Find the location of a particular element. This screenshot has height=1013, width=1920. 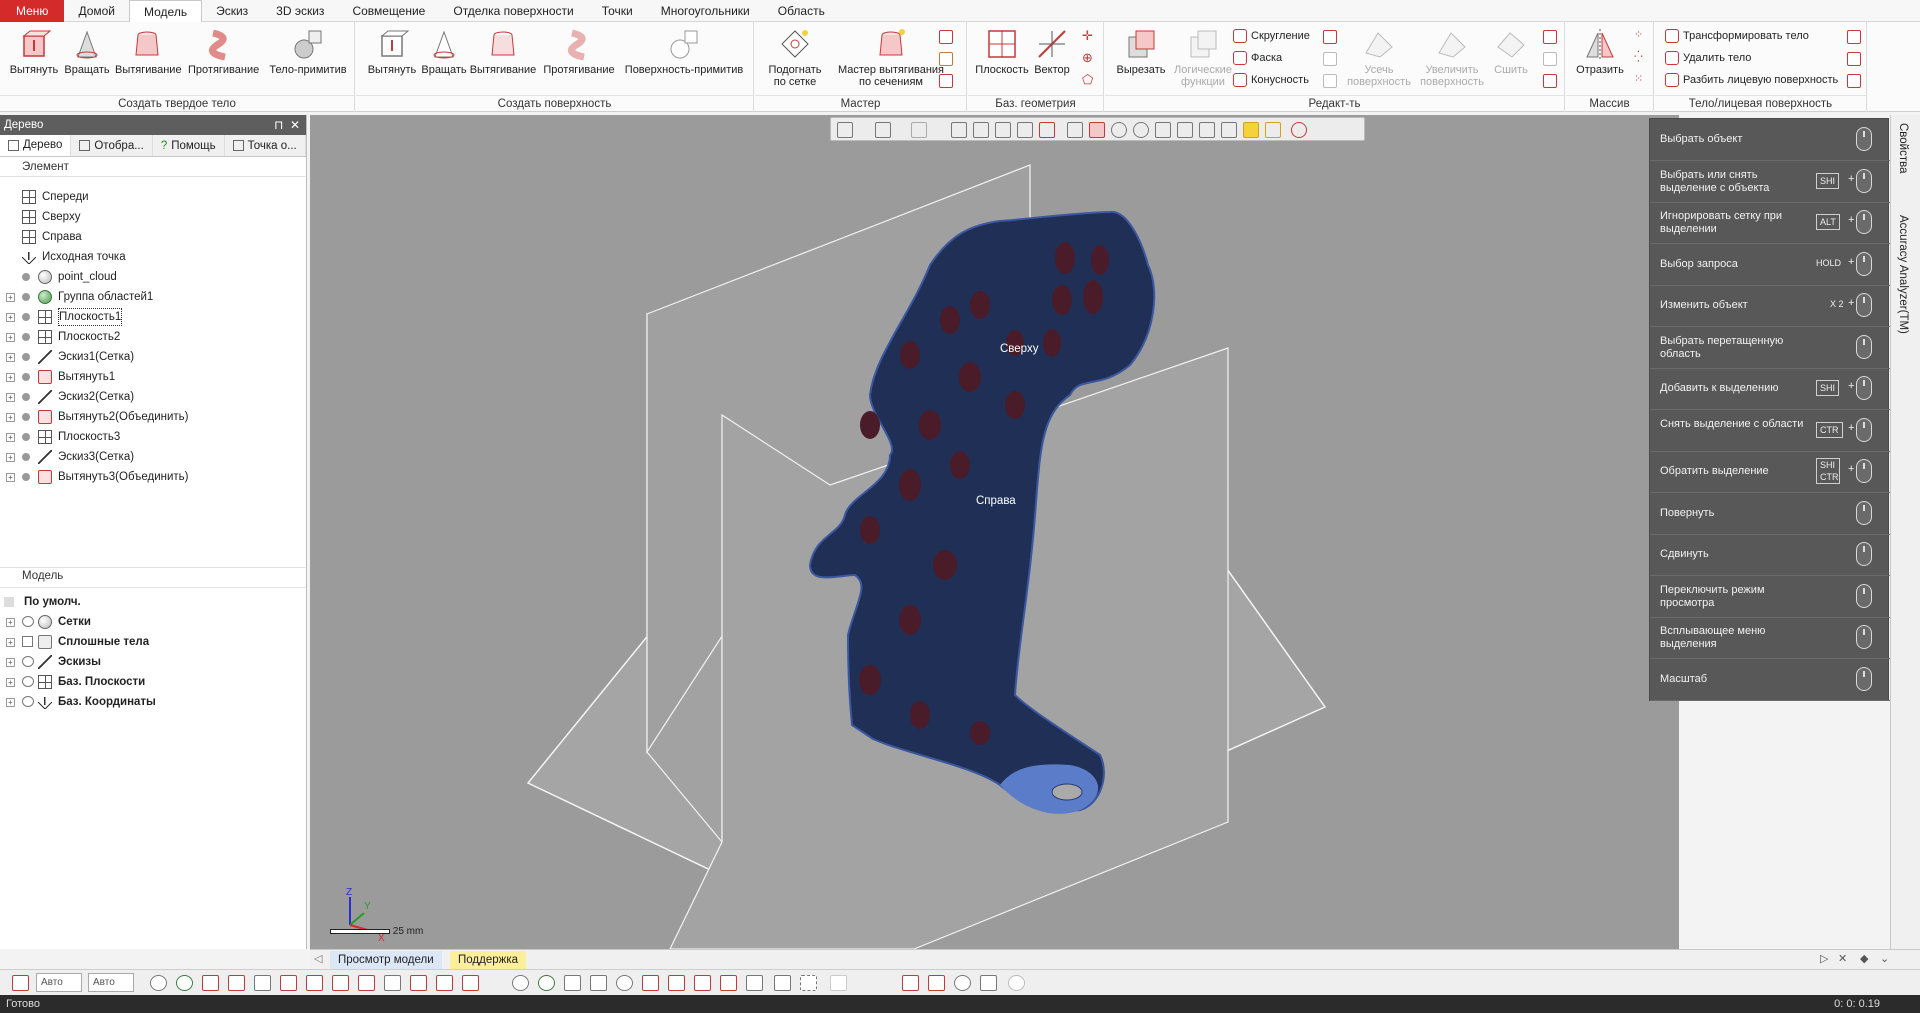

tree-item: Сверху is located at coordinates (153, 217).